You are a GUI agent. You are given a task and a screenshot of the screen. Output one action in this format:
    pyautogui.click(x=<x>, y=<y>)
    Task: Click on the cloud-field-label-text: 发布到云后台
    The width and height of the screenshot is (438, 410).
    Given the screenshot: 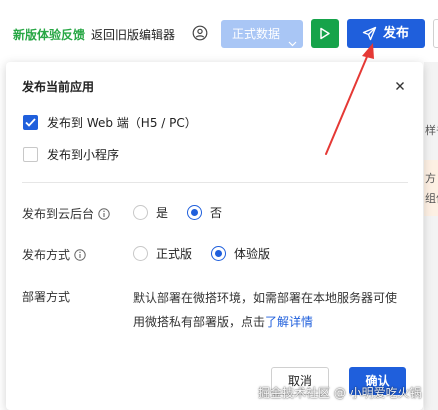 What is the action you would take?
    pyautogui.click(x=58, y=214)
    